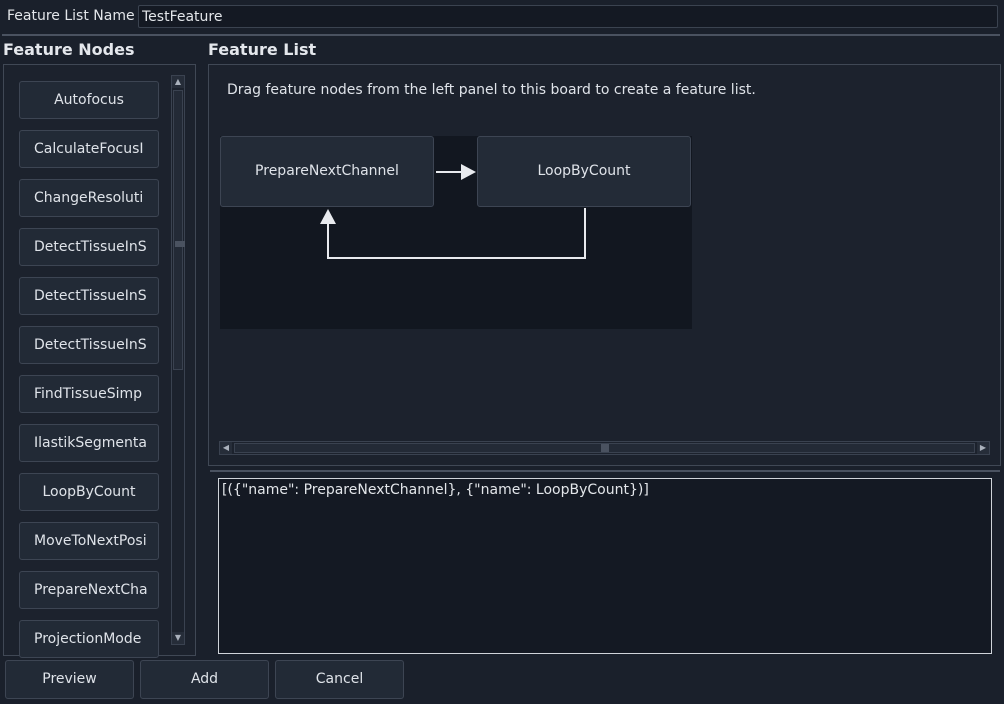  What do you see at coordinates (89, 492) in the screenshot?
I see `node-button: LoopByCount` at bounding box center [89, 492].